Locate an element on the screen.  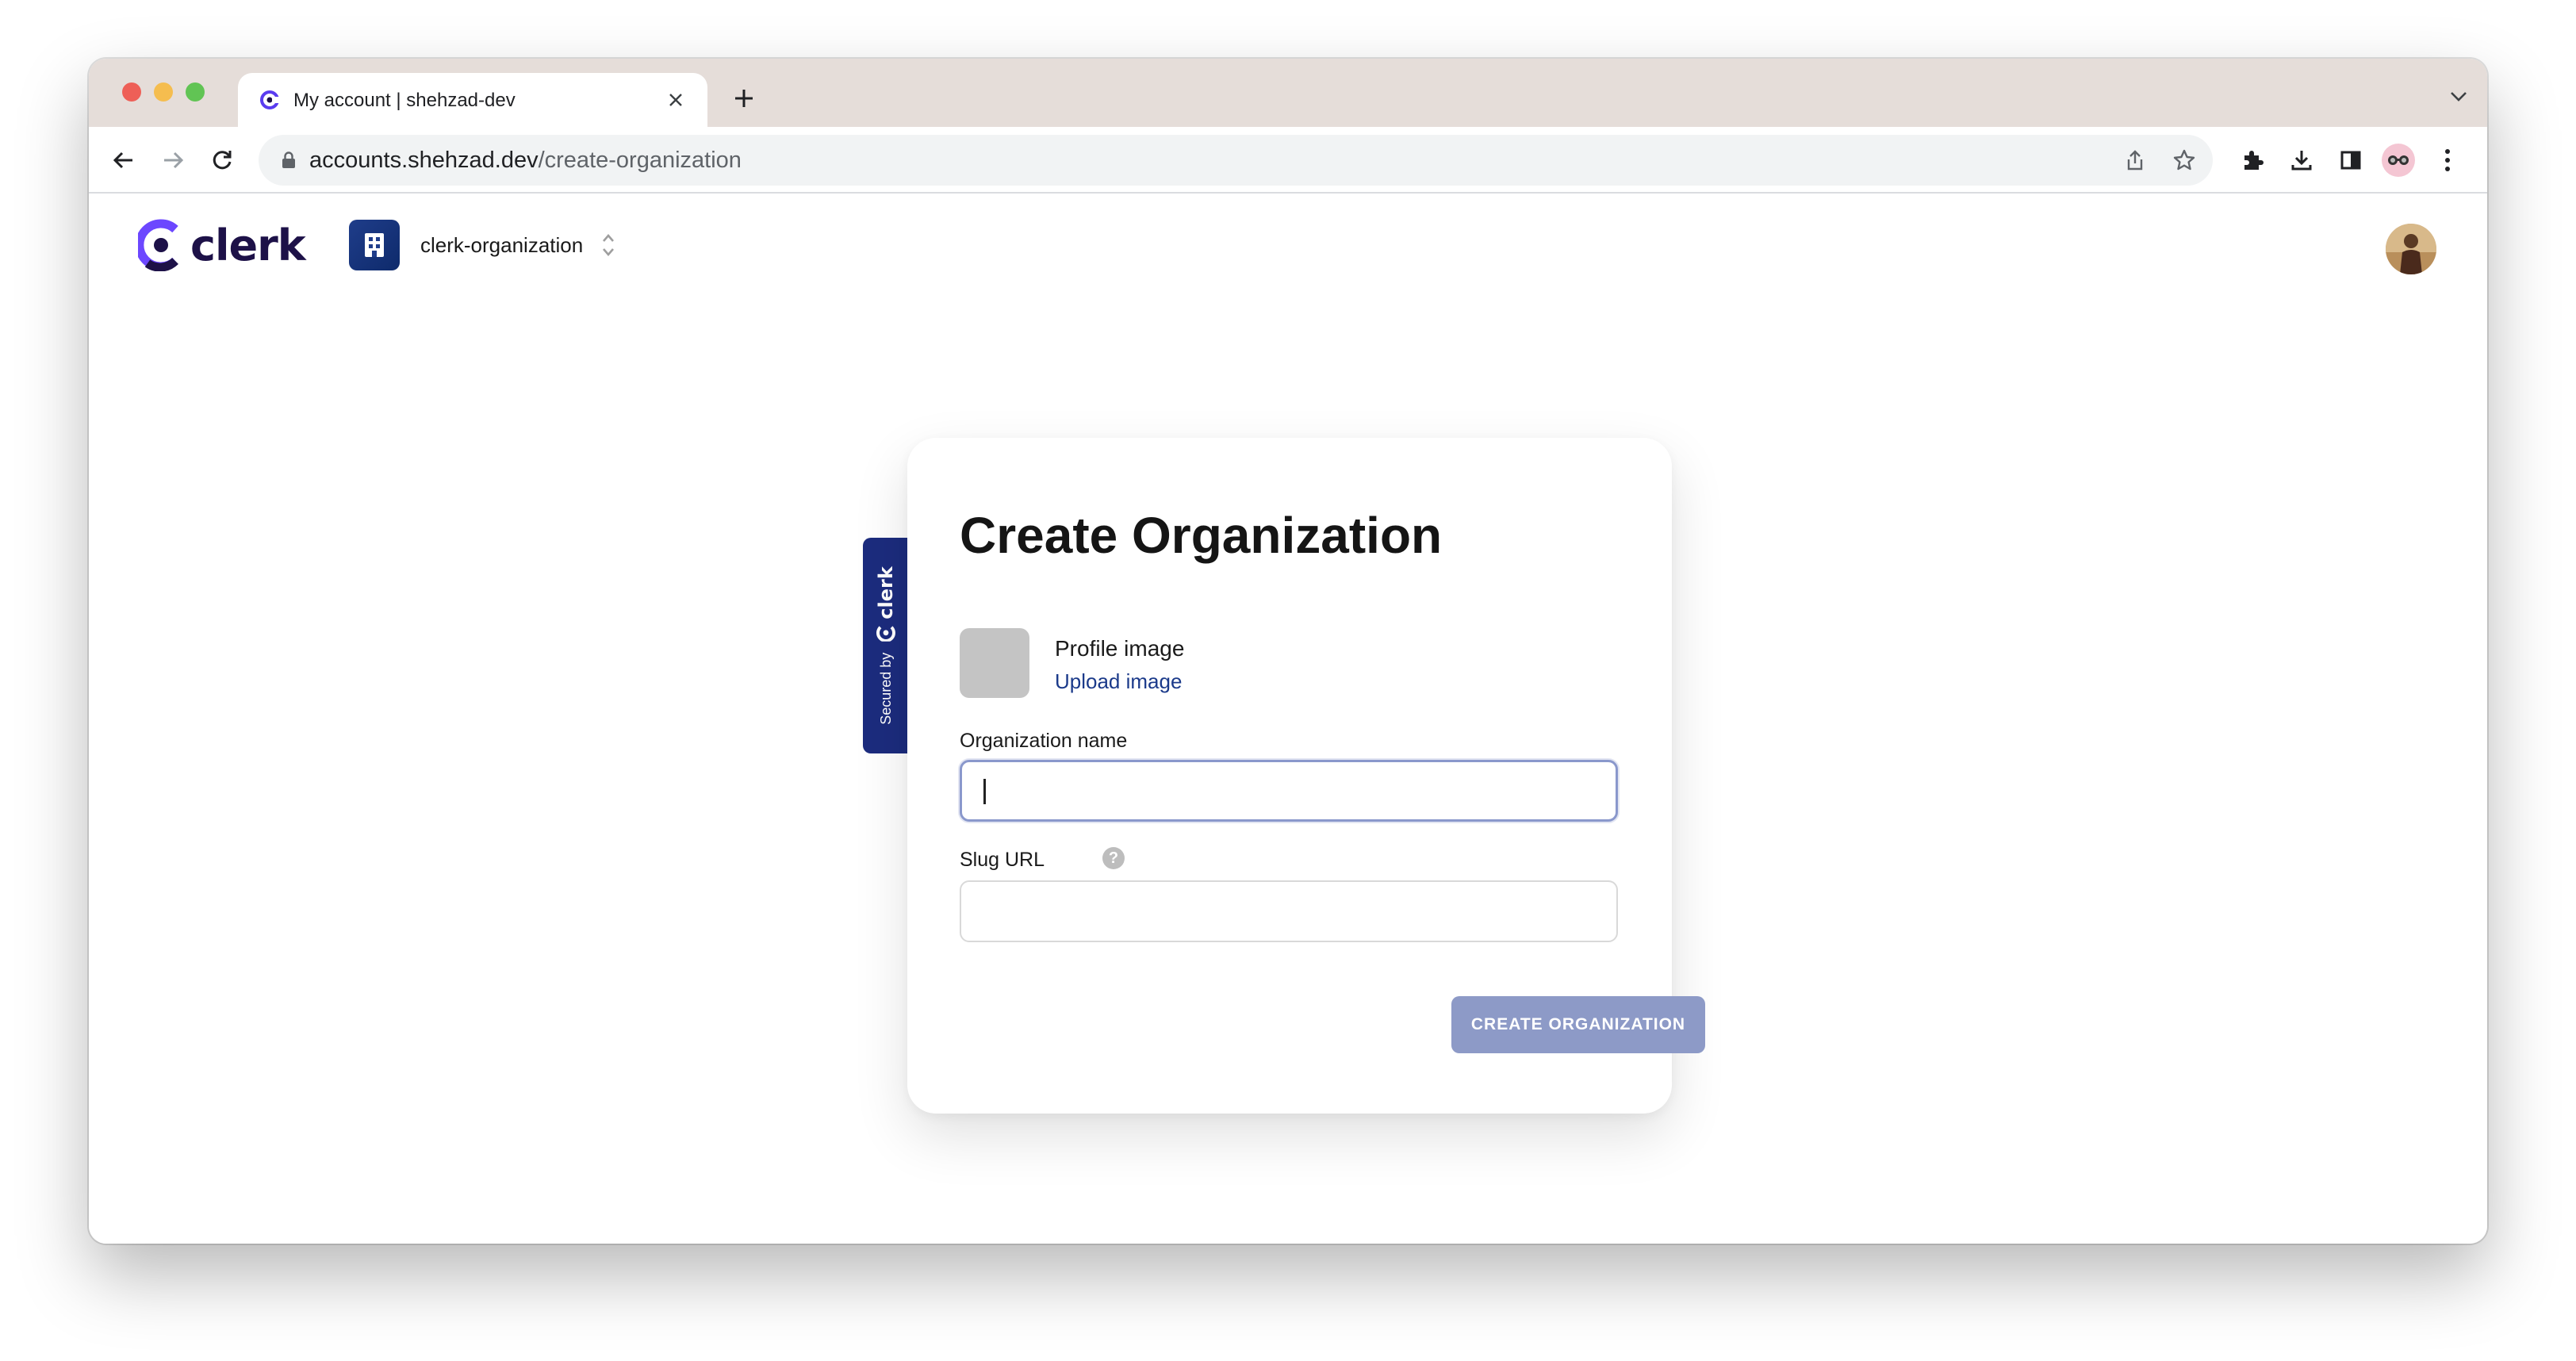
puzzle-icon is located at coordinates (2252, 160).